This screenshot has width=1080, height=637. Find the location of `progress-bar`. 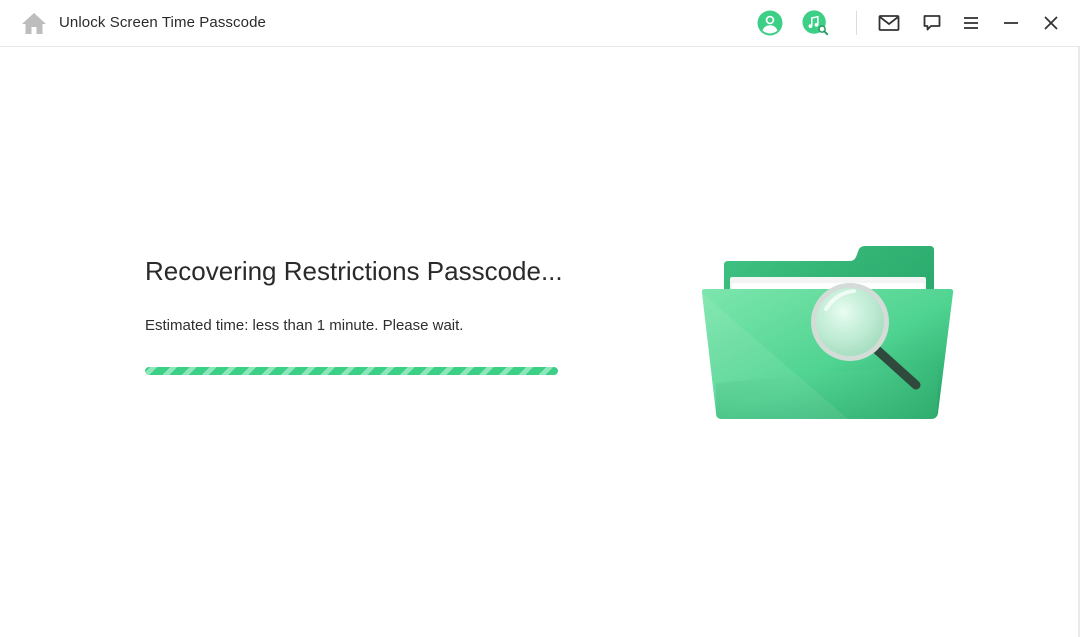

progress-bar is located at coordinates (351, 371).